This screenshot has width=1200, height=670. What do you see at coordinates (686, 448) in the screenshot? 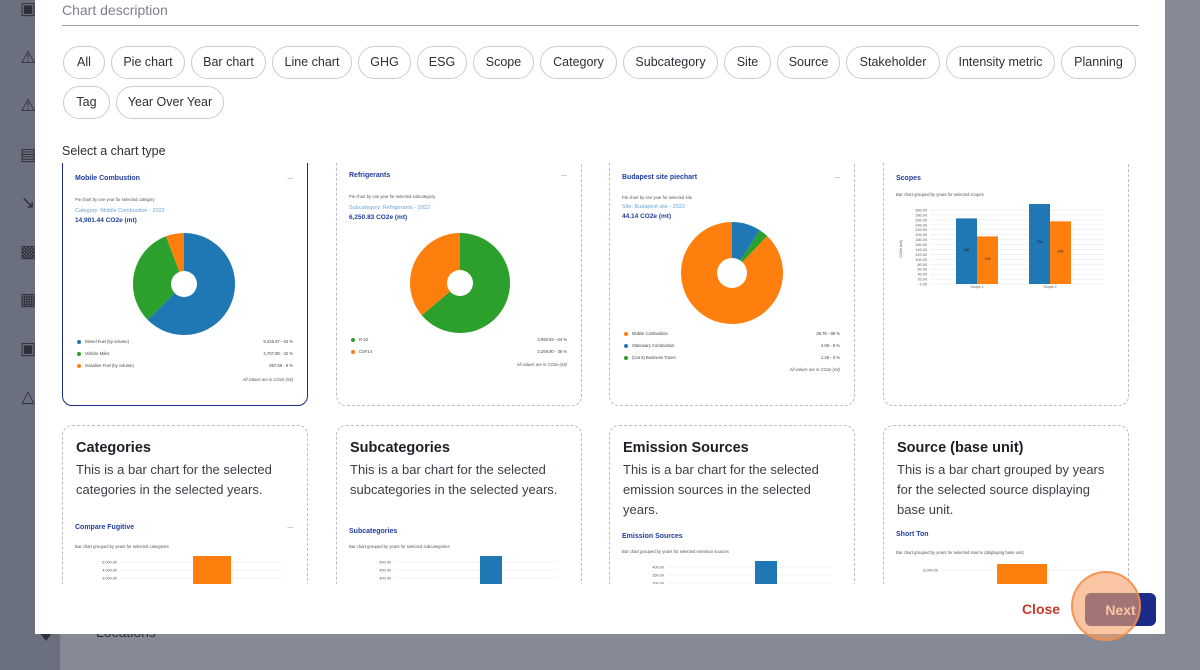
I see `card-heading: Emission Sources` at bounding box center [686, 448].